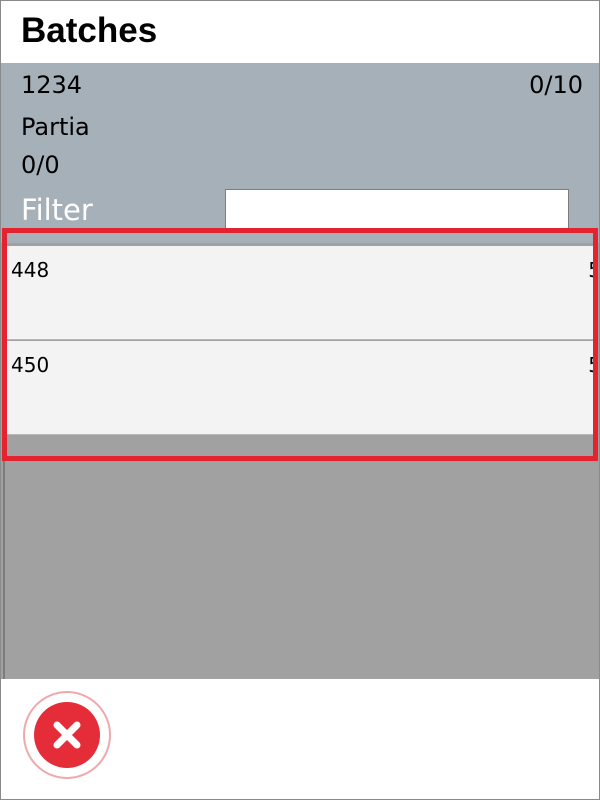  What do you see at coordinates (52, 85) in the screenshot?
I see `item-code: 1234` at bounding box center [52, 85].